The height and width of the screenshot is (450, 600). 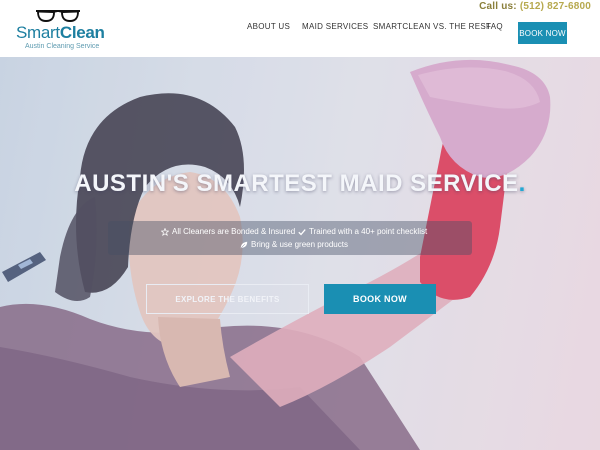 I want to click on nav-faq: FAQ, so click(x=494, y=26).